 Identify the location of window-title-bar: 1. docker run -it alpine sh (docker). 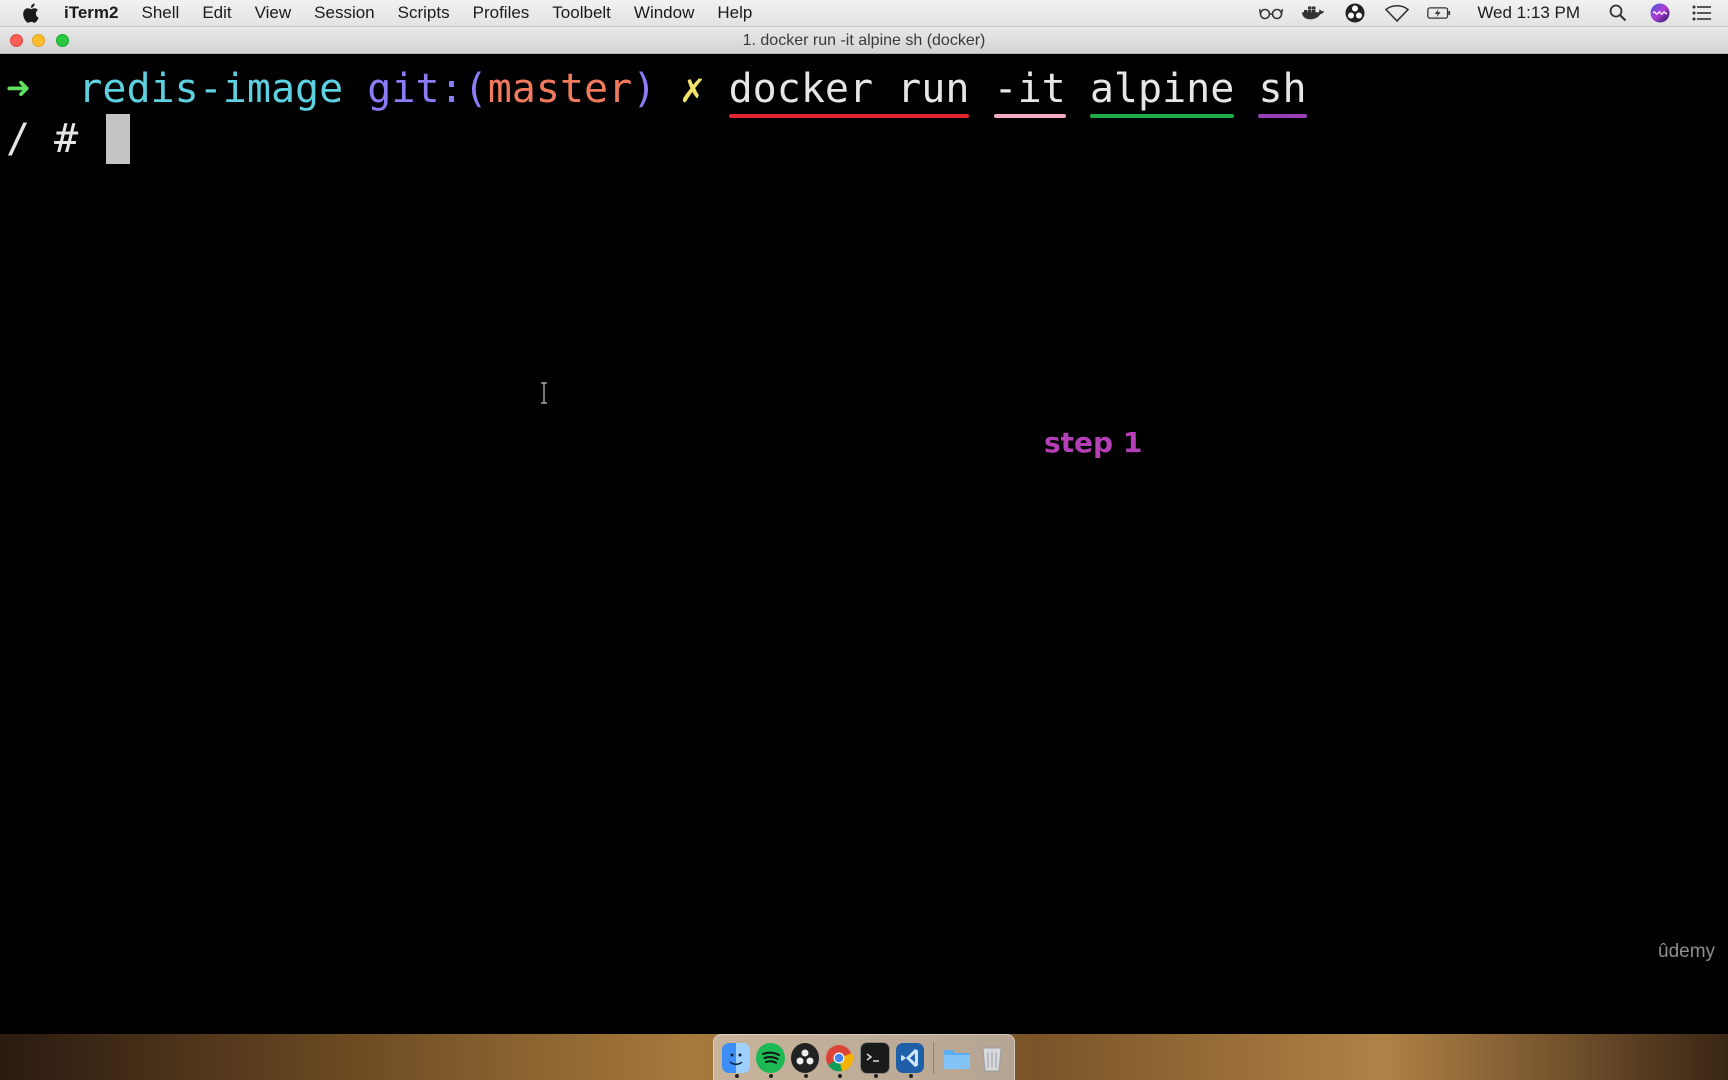
(864, 40).